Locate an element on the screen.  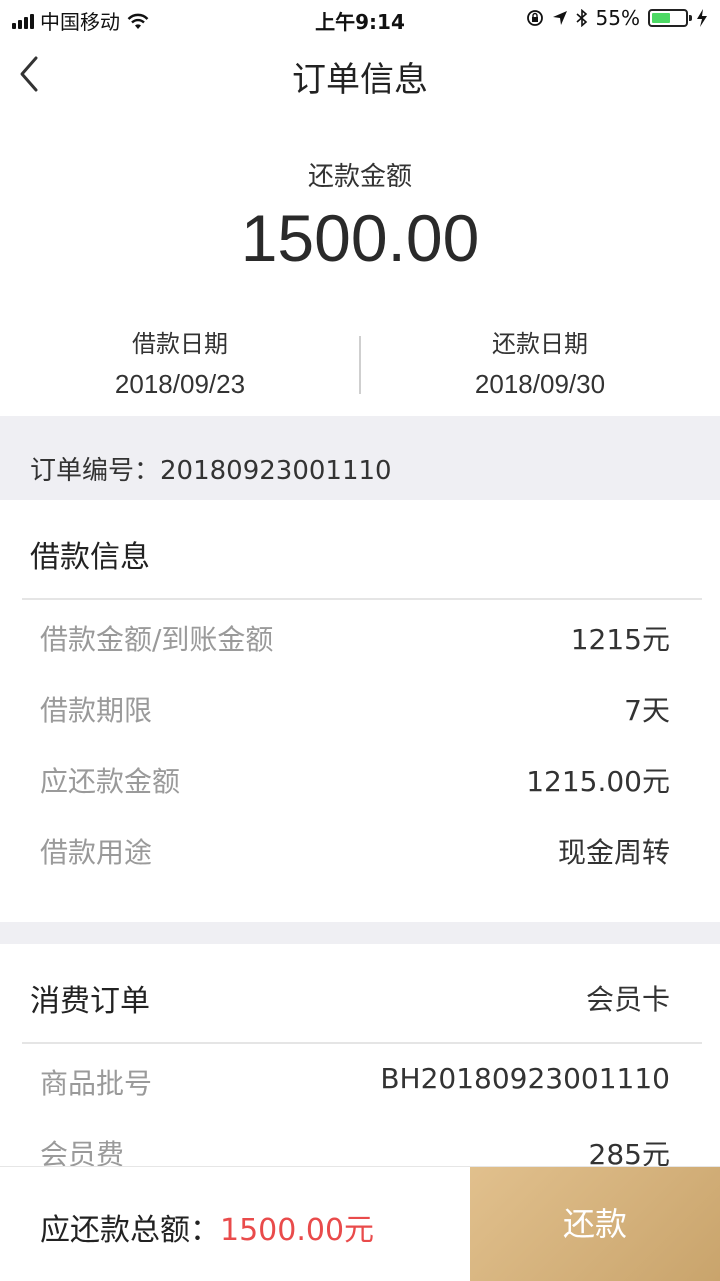
row-value: 1215元 is located at coordinates (620, 639).